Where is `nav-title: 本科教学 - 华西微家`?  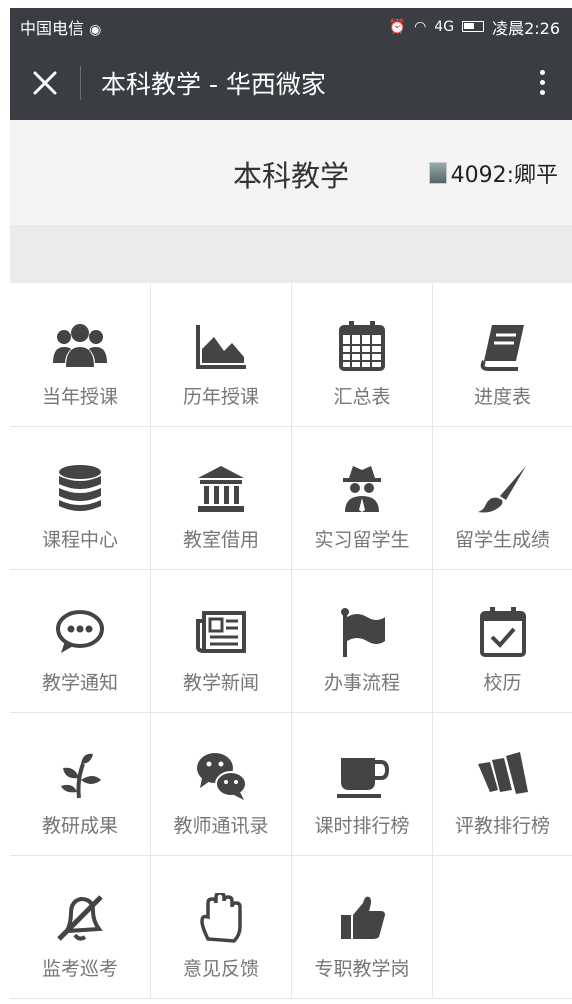
nav-title: 本科教学 - 华西微家 is located at coordinates (213, 84).